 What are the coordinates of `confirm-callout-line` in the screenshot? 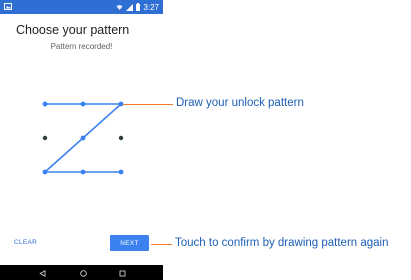 It's located at (161, 244).